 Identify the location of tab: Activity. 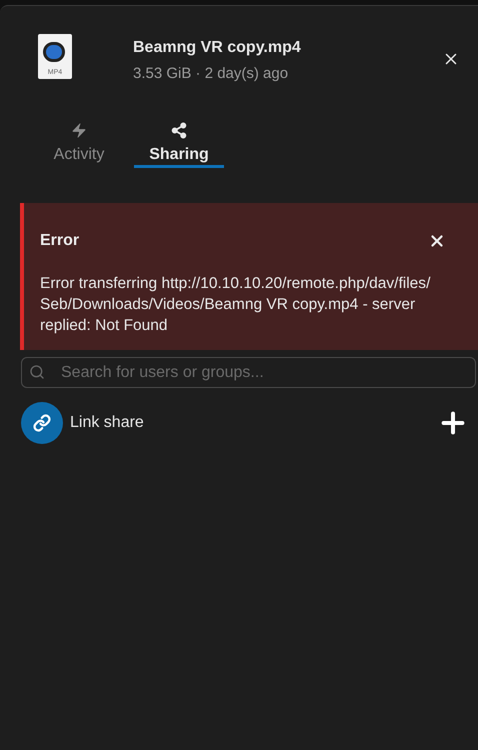
(79, 144).